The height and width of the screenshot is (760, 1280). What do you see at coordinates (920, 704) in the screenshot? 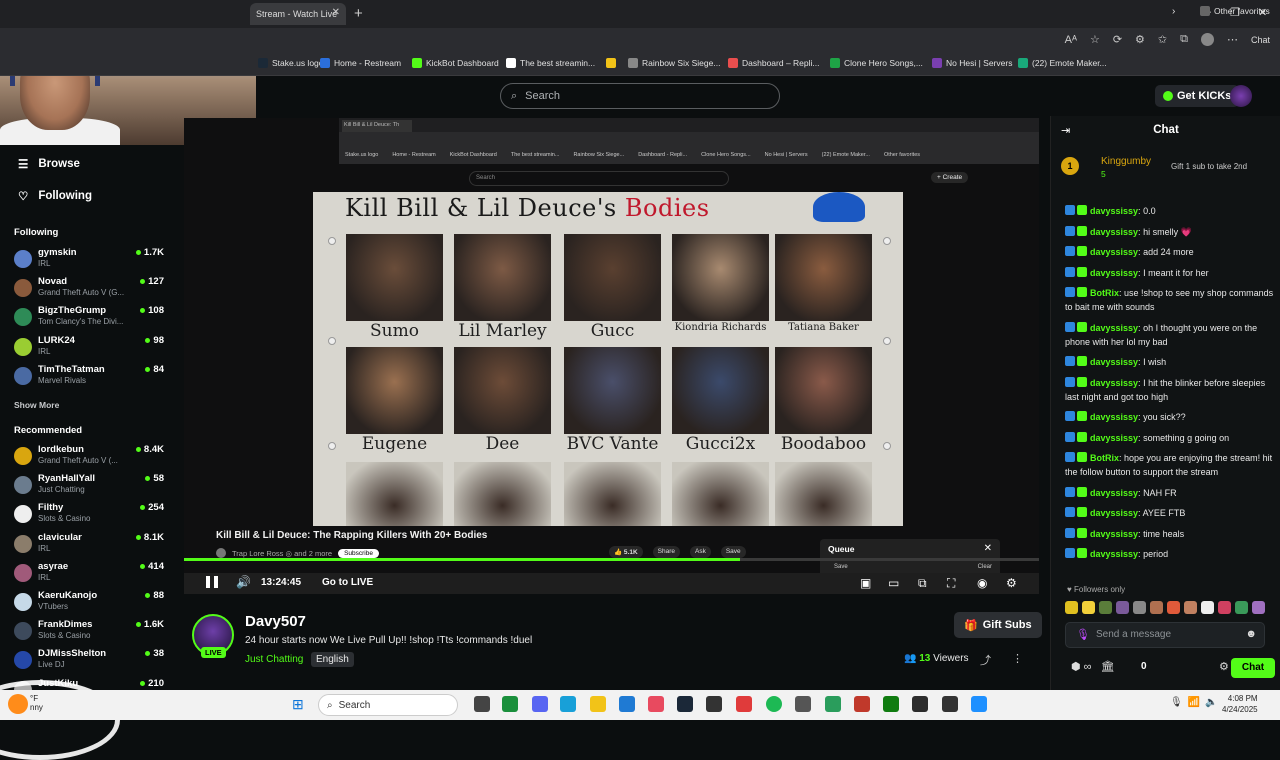
I see `game-app-icon` at bounding box center [920, 704].